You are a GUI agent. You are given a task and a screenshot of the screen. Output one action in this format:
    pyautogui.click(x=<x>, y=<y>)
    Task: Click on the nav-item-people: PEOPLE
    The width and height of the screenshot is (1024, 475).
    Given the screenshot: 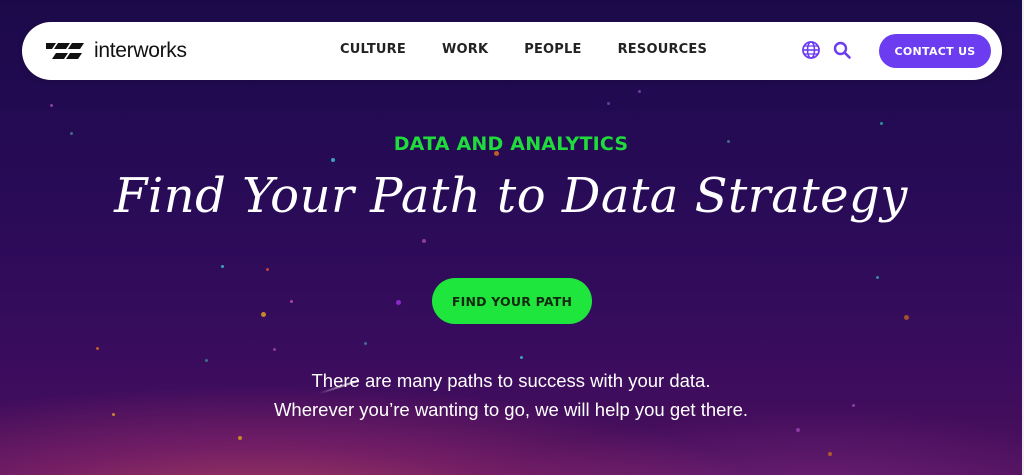 What is the action you would take?
    pyautogui.click(x=552, y=49)
    